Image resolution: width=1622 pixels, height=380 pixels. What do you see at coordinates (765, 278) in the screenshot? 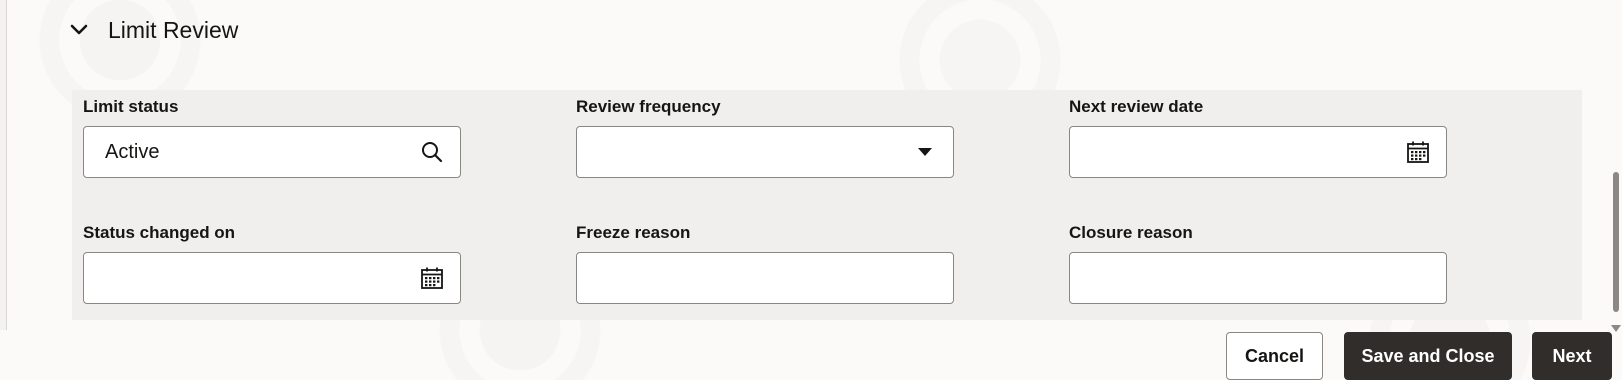
I see `freeze-reason-input` at bounding box center [765, 278].